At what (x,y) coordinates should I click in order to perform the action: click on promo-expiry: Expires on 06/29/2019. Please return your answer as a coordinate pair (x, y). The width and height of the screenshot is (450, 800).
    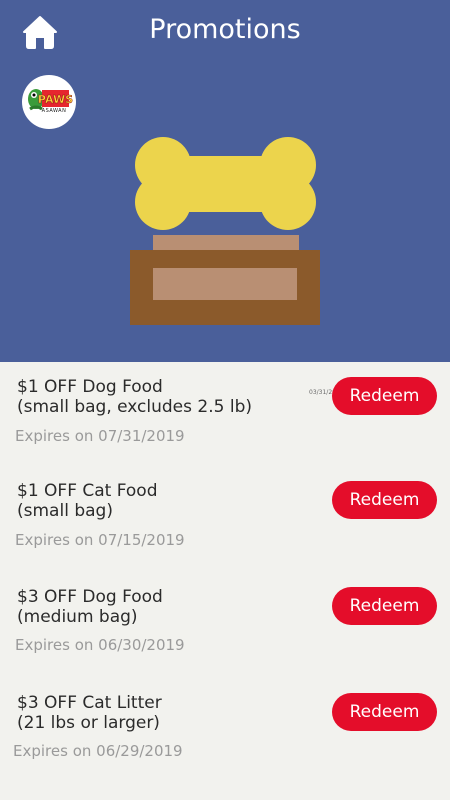
    Looking at the image, I should click on (98, 751).